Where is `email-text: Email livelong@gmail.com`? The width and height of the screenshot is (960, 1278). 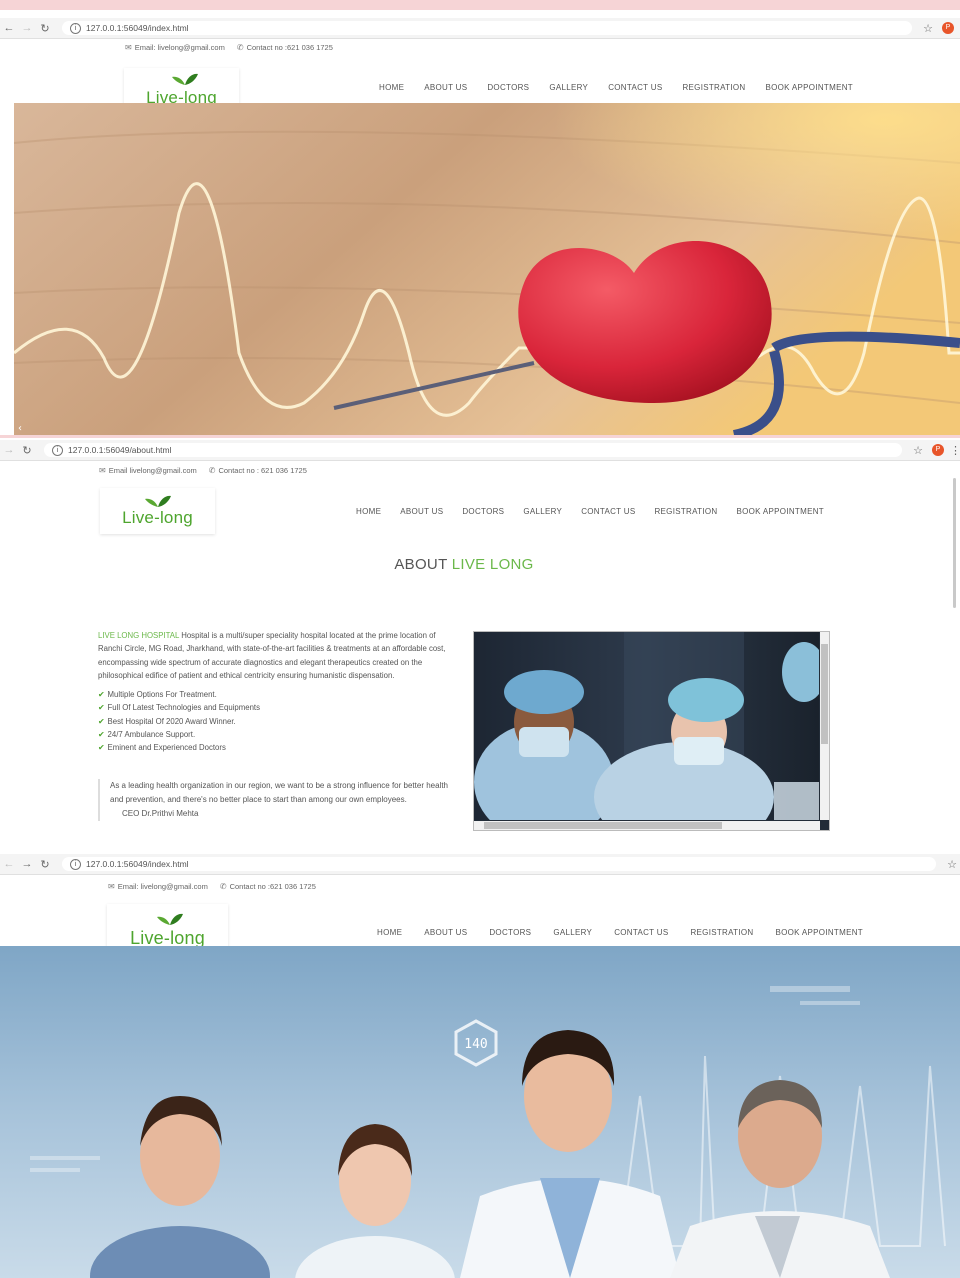 email-text: Email livelong@gmail.com is located at coordinates (152, 470).